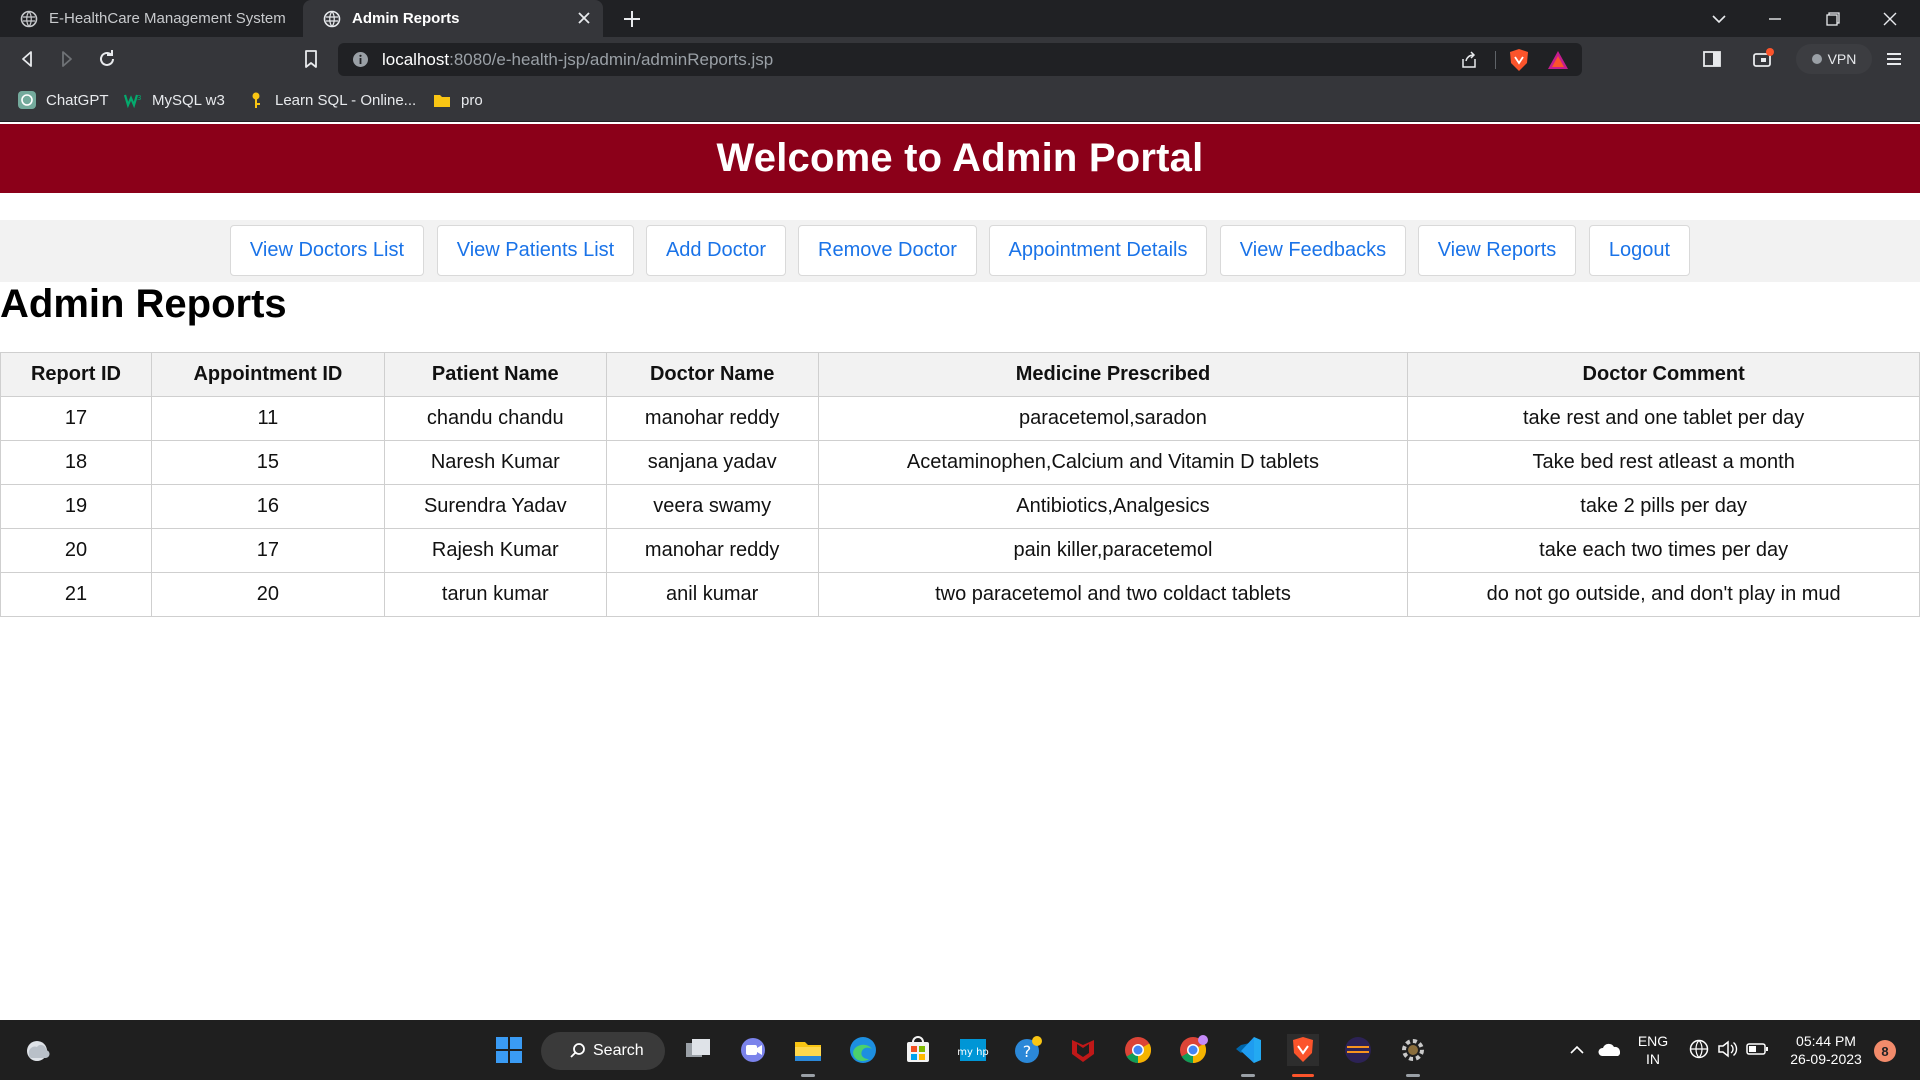 The image size is (1920, 1080). What do you see at coordinates (1497, 250) in the screenshot?
I see `nav-view-reports: View Reports` at bounding box center [1497, 250].